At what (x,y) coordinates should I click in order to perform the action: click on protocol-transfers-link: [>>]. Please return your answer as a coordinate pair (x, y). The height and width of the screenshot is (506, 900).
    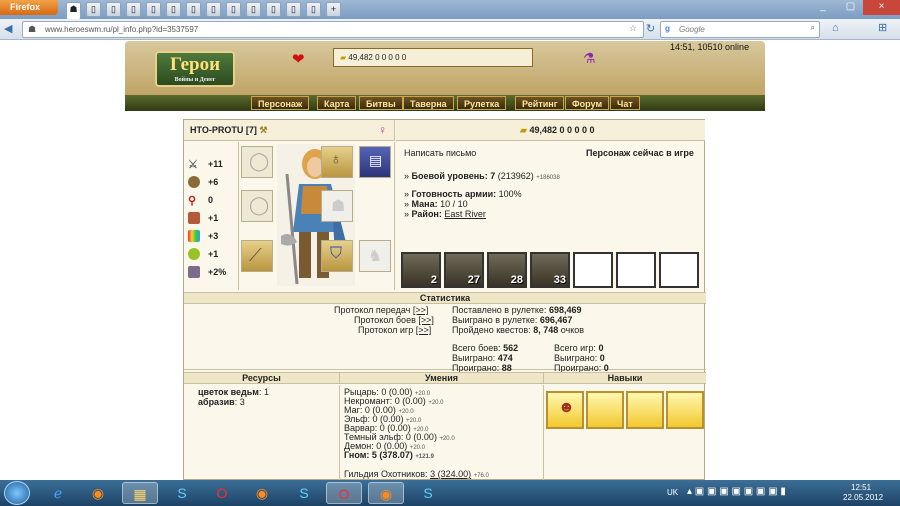
    Looking at the image, I should click on (421, 310).